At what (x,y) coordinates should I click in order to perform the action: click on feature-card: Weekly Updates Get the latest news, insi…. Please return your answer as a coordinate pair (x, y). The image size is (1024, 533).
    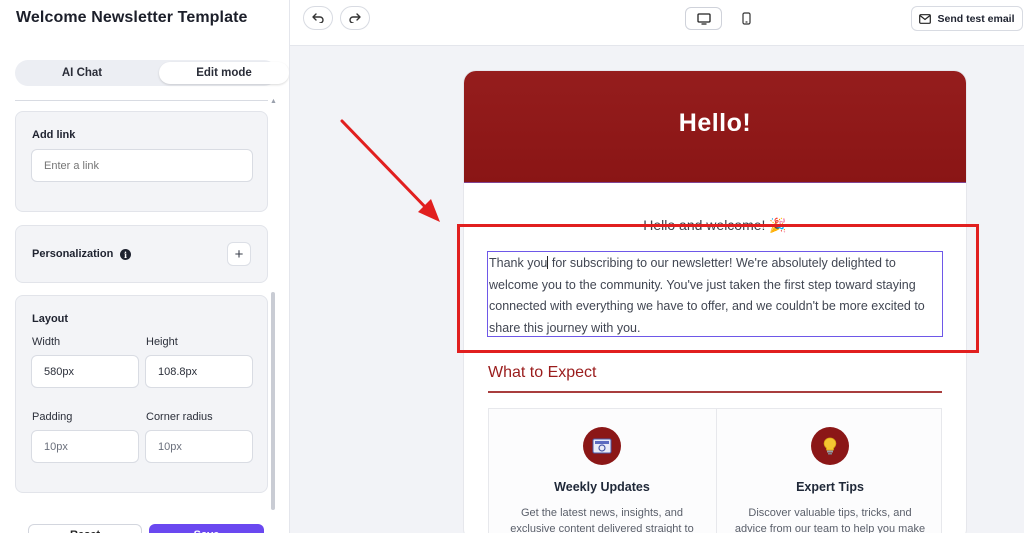
    Looking at the image, I should click on (602, 471).